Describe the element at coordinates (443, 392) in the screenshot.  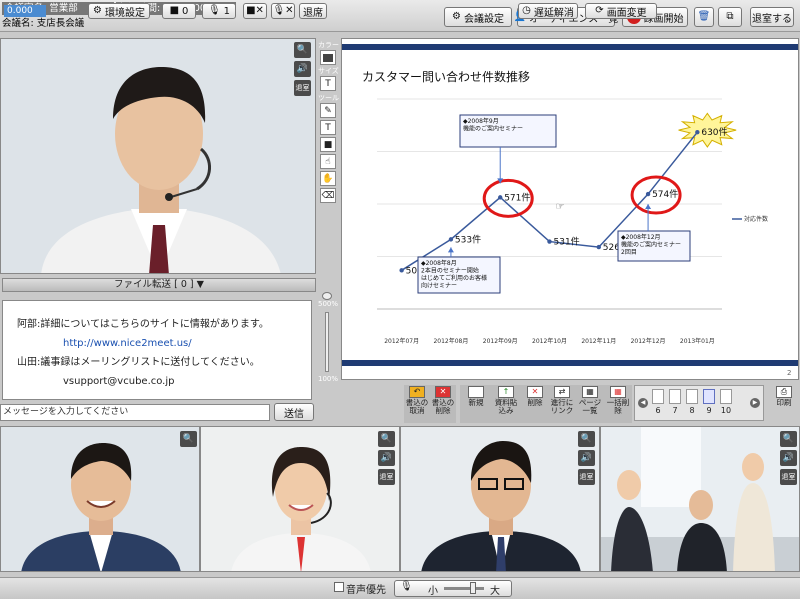
I see `delete-x-icon: ✕` at that location.